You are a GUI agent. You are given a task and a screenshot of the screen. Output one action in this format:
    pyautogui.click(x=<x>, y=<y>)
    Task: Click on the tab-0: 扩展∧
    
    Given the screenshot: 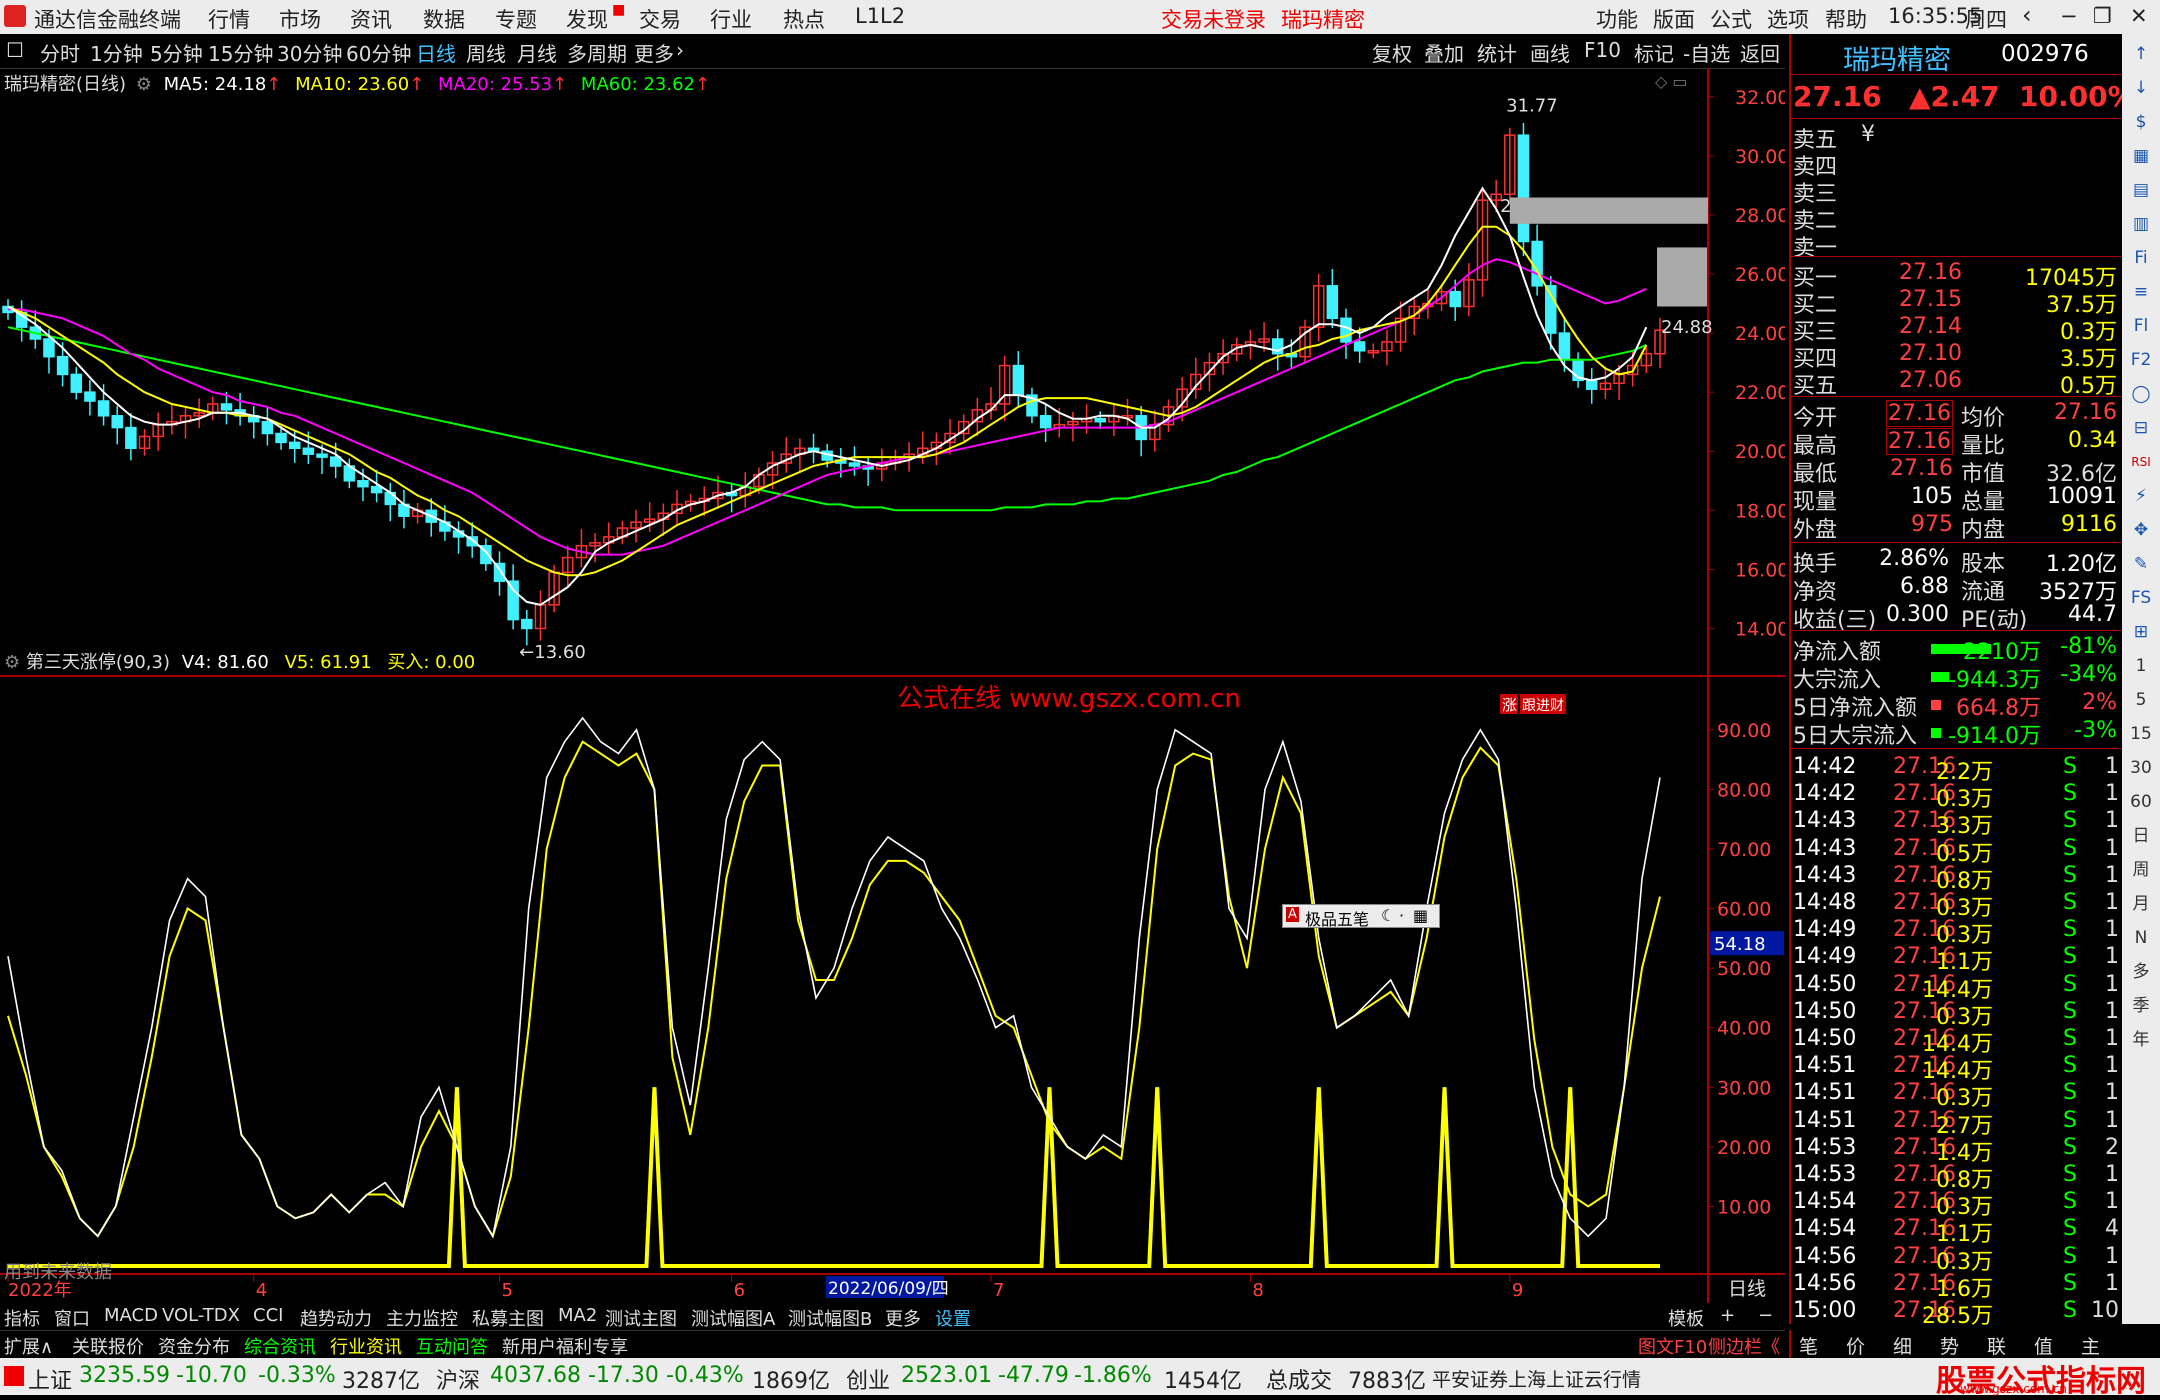 What is the action you would take?
    pyautogui.click(x=28, y=1346)
    